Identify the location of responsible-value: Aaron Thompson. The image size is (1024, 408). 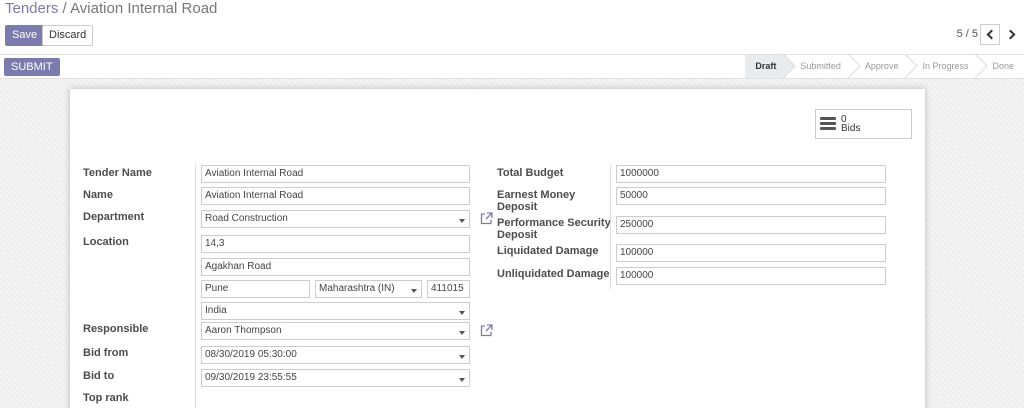
(243, 330).